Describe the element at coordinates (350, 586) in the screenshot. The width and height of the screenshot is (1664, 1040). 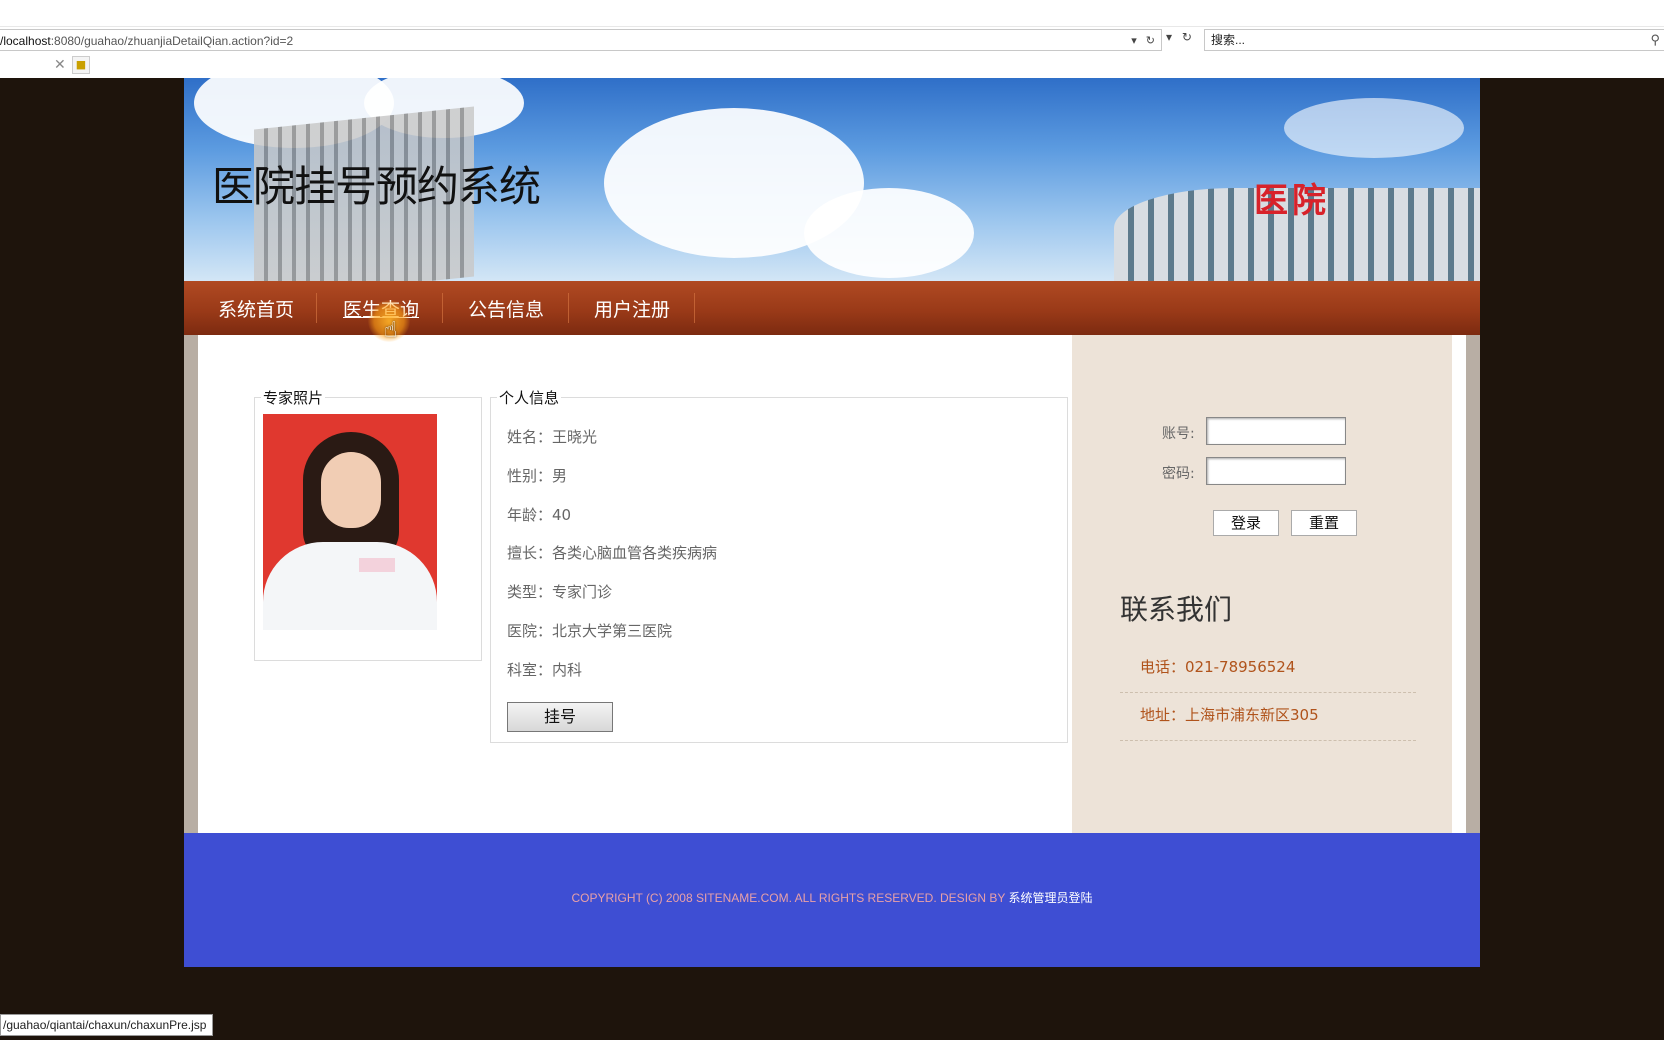
I see `photo-coat` at that location.